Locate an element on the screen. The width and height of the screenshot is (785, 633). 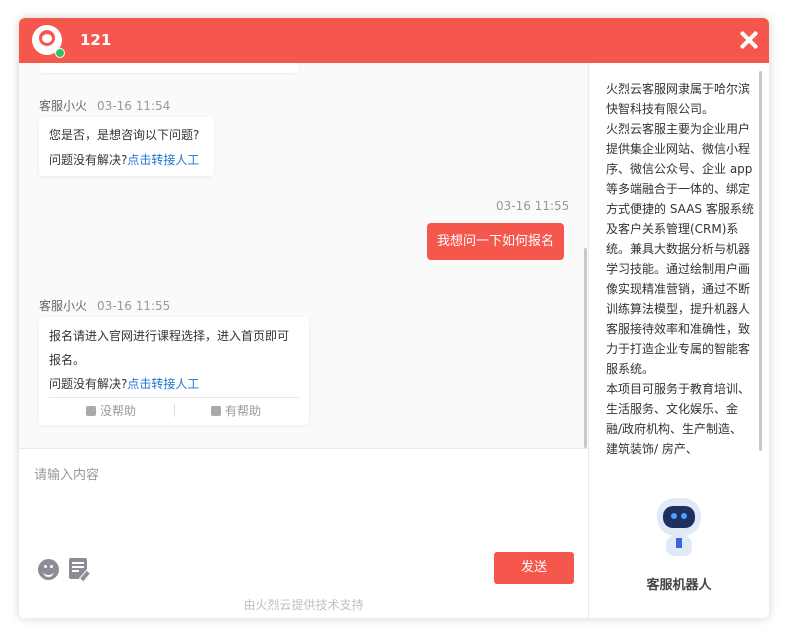
robot-tie is located at coordinates (679, 543).